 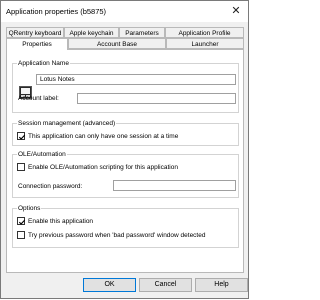 I want to click on single-session-checkbox, so click(x=21, y=136).